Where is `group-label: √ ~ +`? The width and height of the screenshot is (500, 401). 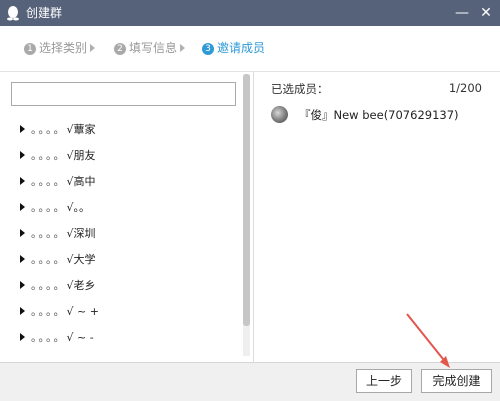
group-label: √ ~ + is located at coordinates (82, 311).